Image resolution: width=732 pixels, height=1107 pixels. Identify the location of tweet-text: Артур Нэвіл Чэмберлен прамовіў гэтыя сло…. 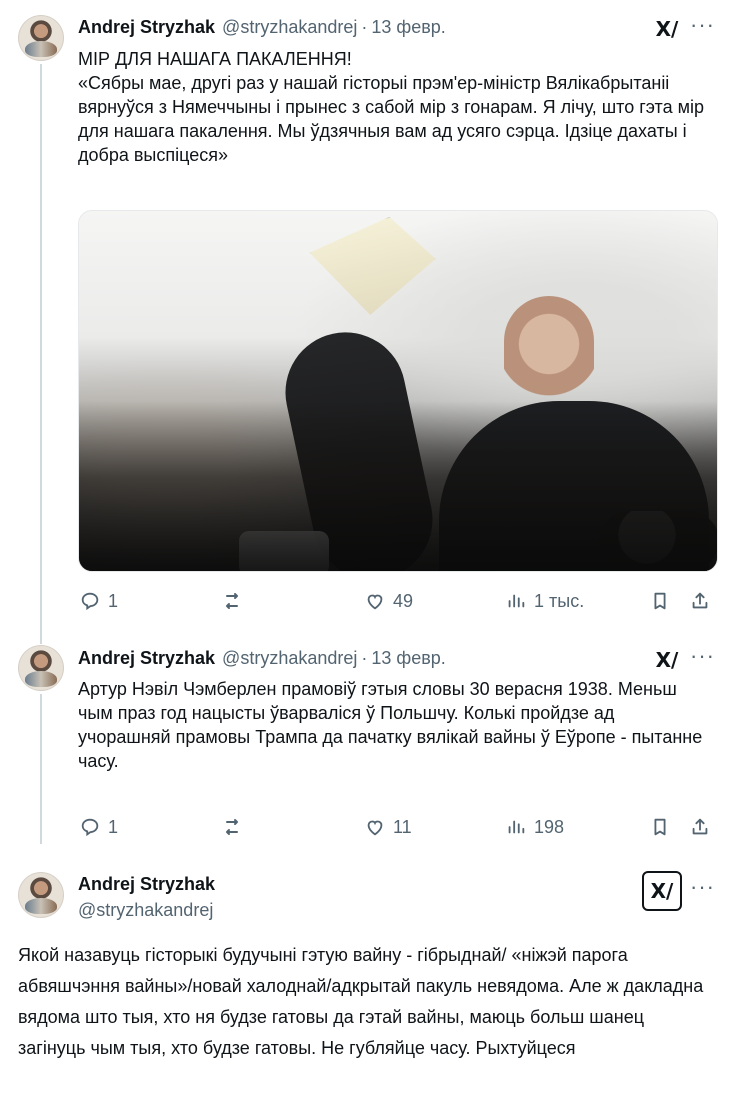
(393, 725).